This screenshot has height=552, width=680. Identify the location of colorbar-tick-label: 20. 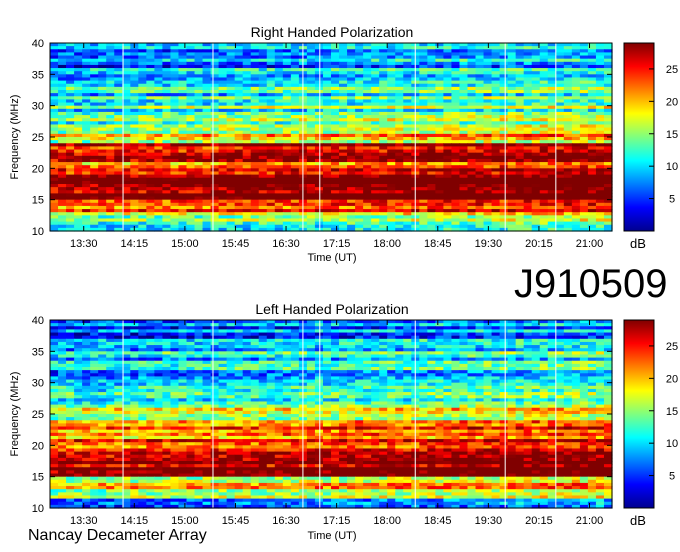
(672, 102).